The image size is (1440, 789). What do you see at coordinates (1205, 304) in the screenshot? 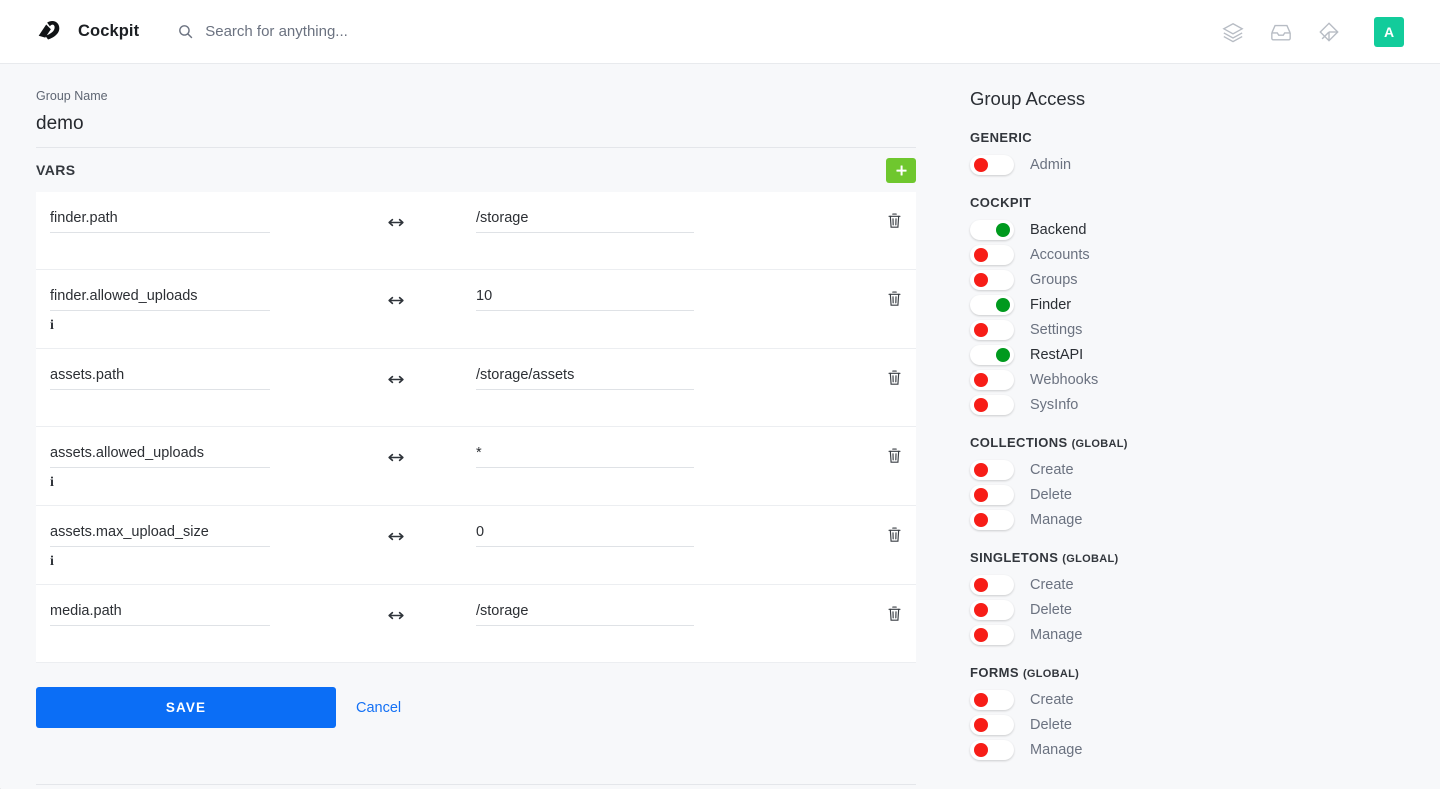
I see `permission-row: Finder` at bounding box center [1205, 304].